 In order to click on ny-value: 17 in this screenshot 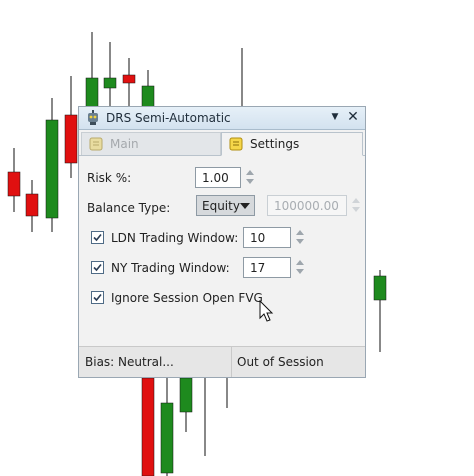, I will do `click(258, 268)`.